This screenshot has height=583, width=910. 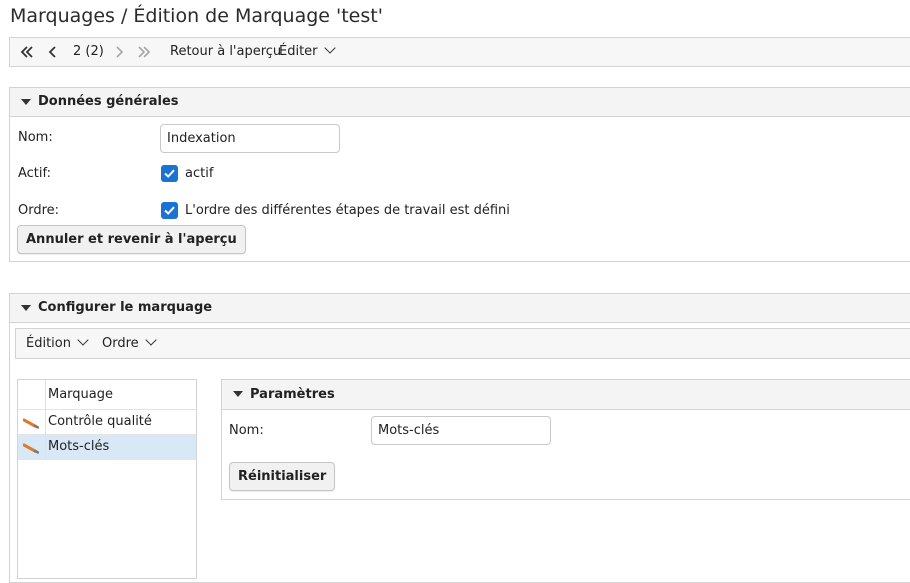 I want to click on general-data-header: Données générales, so click(x=460, y=102).